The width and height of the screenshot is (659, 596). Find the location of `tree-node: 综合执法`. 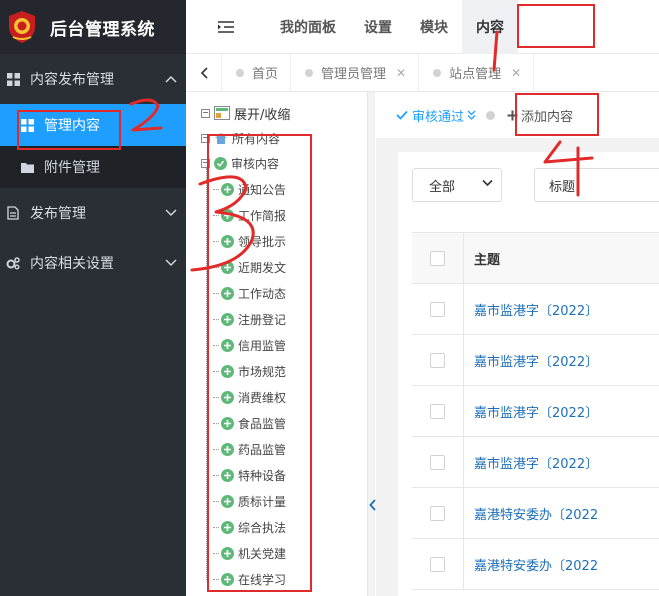

tree-node: 综合执法 is located at coordinates (249, 527).